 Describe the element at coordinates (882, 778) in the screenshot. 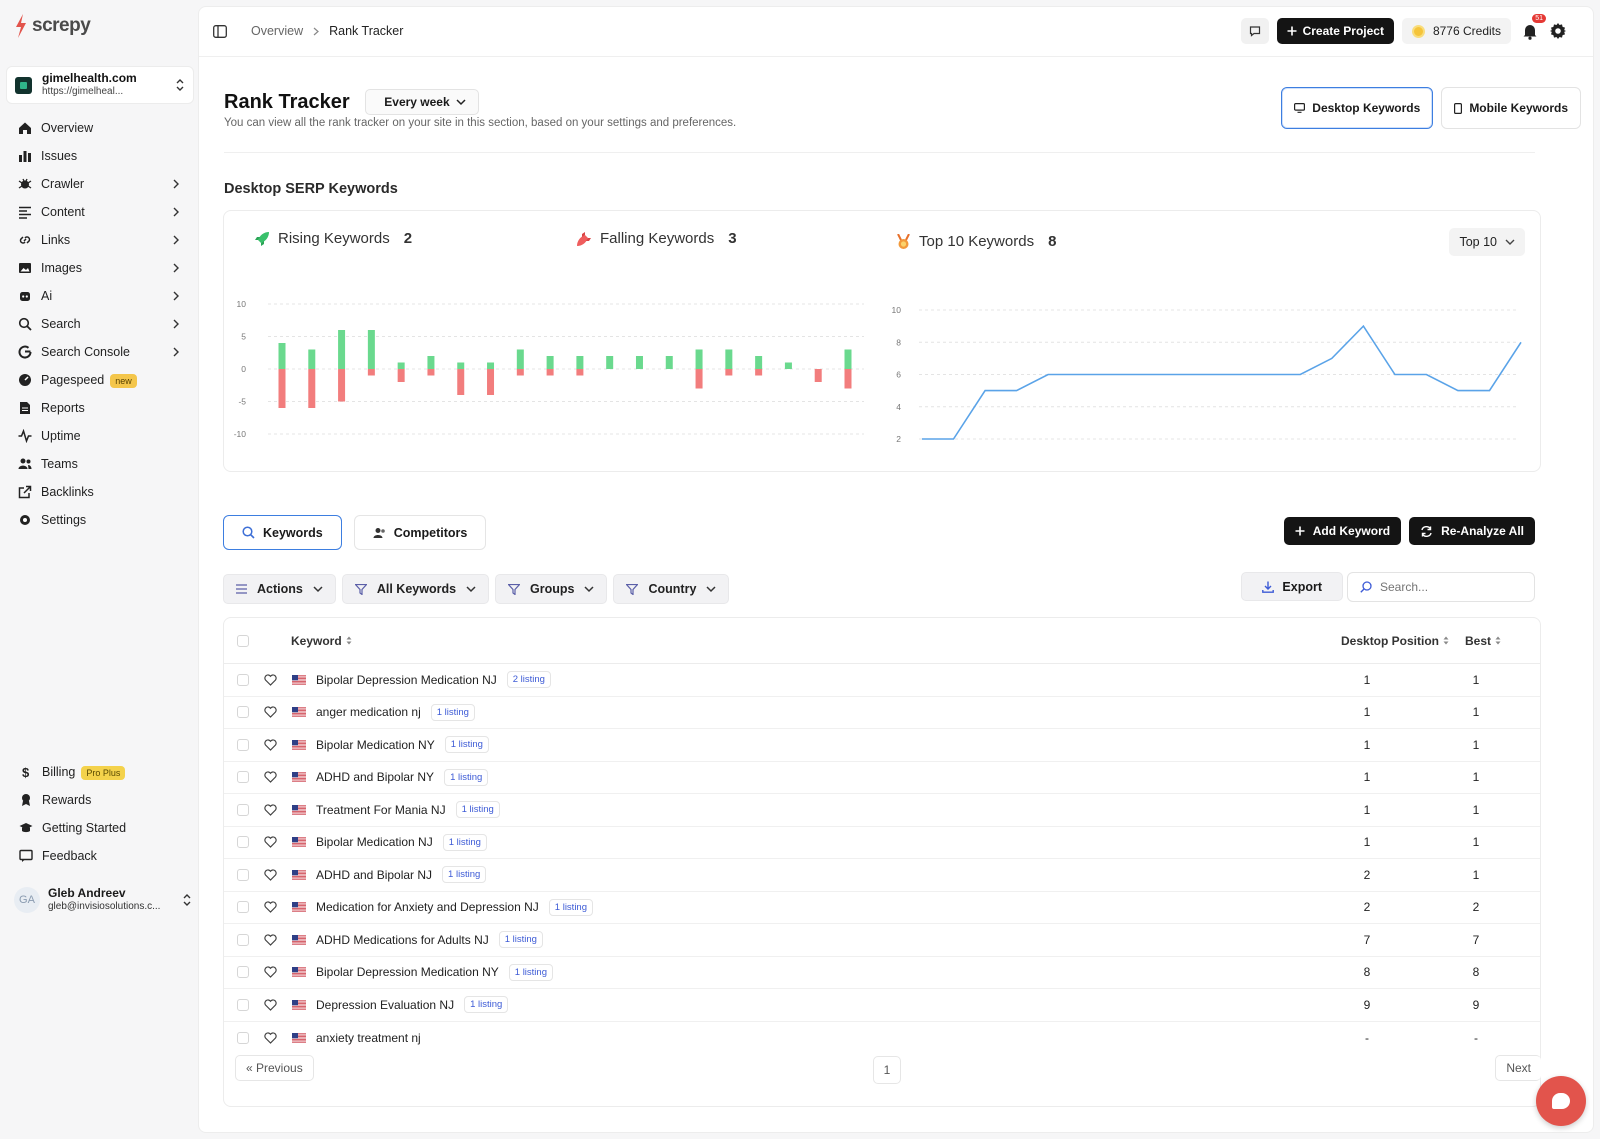

I see `table-row: ADHD and Bipolar NY 1 listing 1 1` at that location.